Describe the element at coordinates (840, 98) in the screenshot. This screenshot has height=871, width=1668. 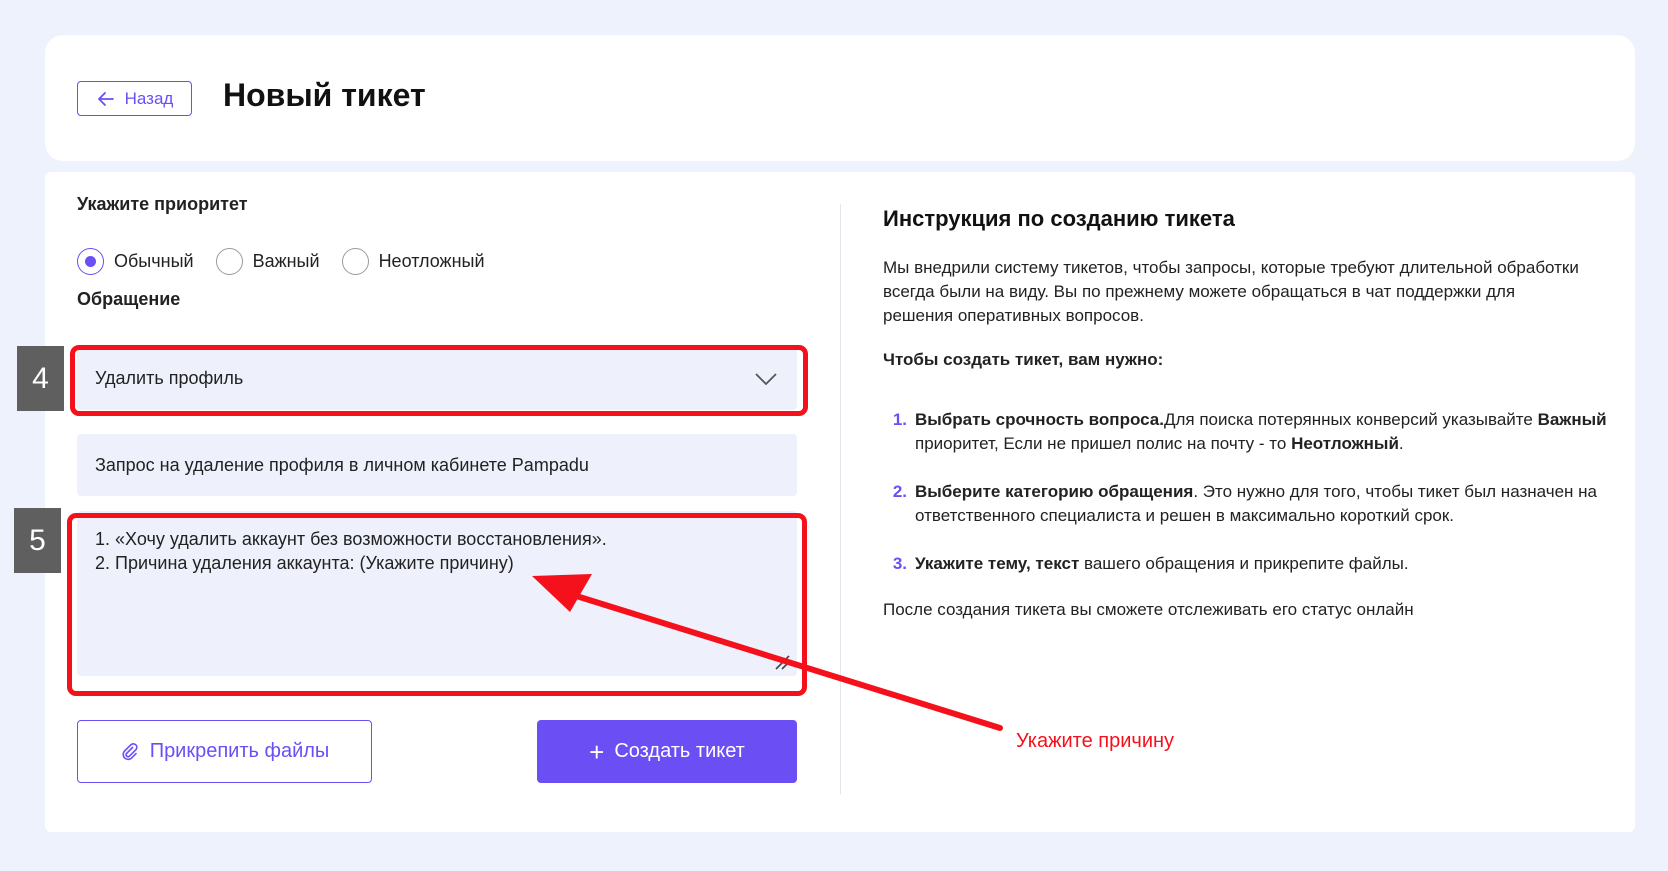
I see `header-card: Назад Новый тикет` at that location.